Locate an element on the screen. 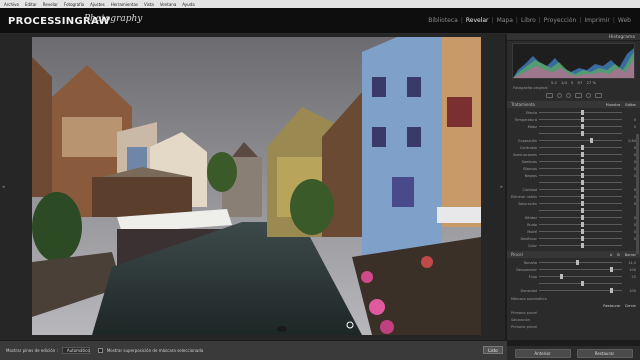 The width and height of the screenshot is (640, 360). crop-icon is located at coordinates (549, 95).